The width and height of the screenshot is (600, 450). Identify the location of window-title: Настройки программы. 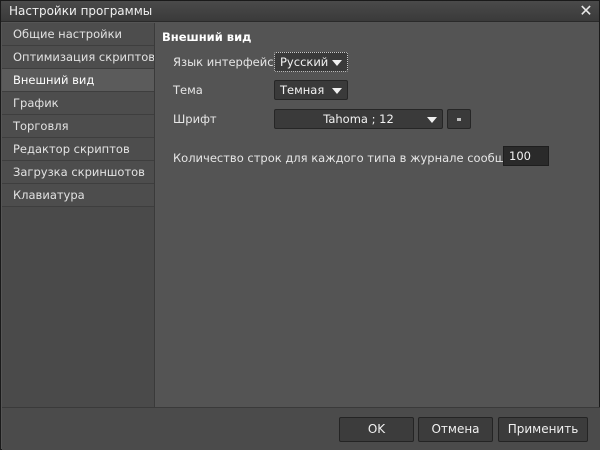
(81, 11).